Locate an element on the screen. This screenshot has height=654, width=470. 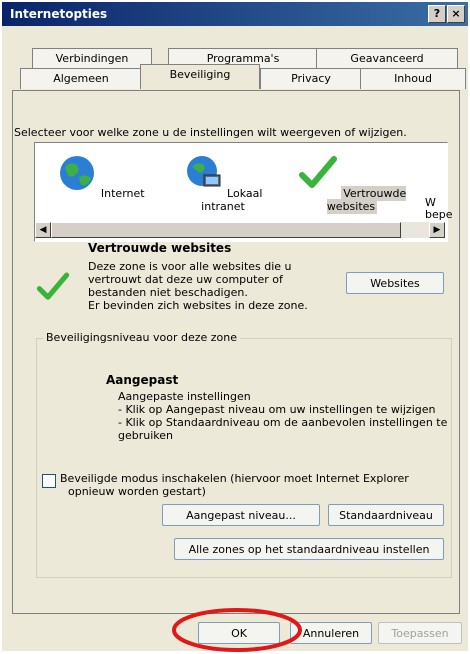
tab-verbindingen: Verbindingen is located at coordinates (92, 58).